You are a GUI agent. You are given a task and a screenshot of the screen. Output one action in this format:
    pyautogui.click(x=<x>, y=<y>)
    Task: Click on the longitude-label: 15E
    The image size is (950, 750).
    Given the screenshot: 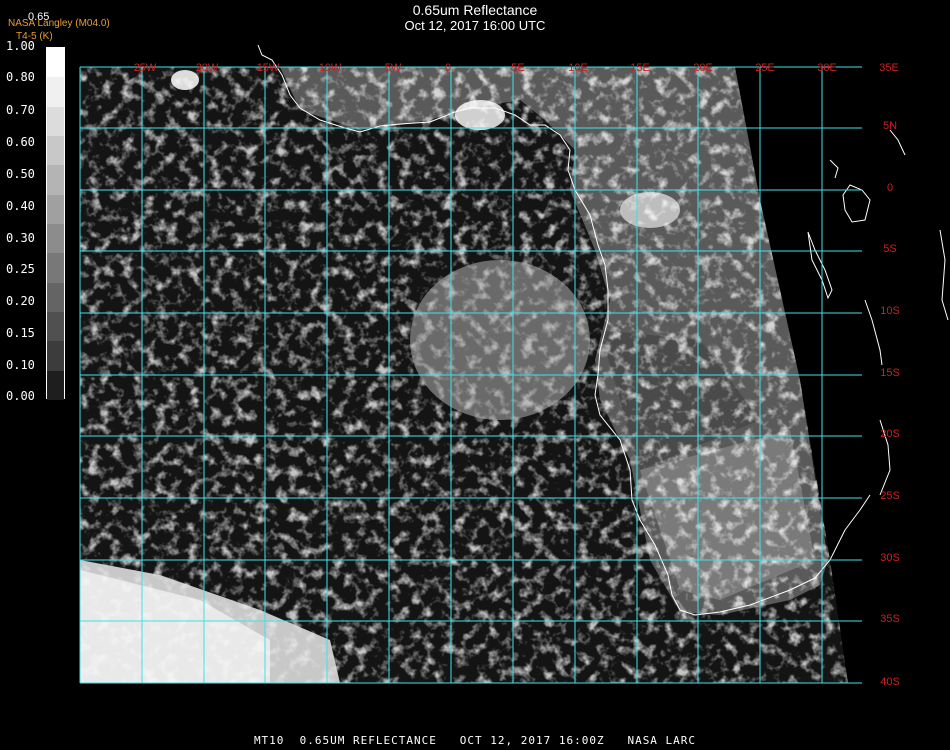 What is the action you would take?
    pyautogui.click(x=640, y=68)
    